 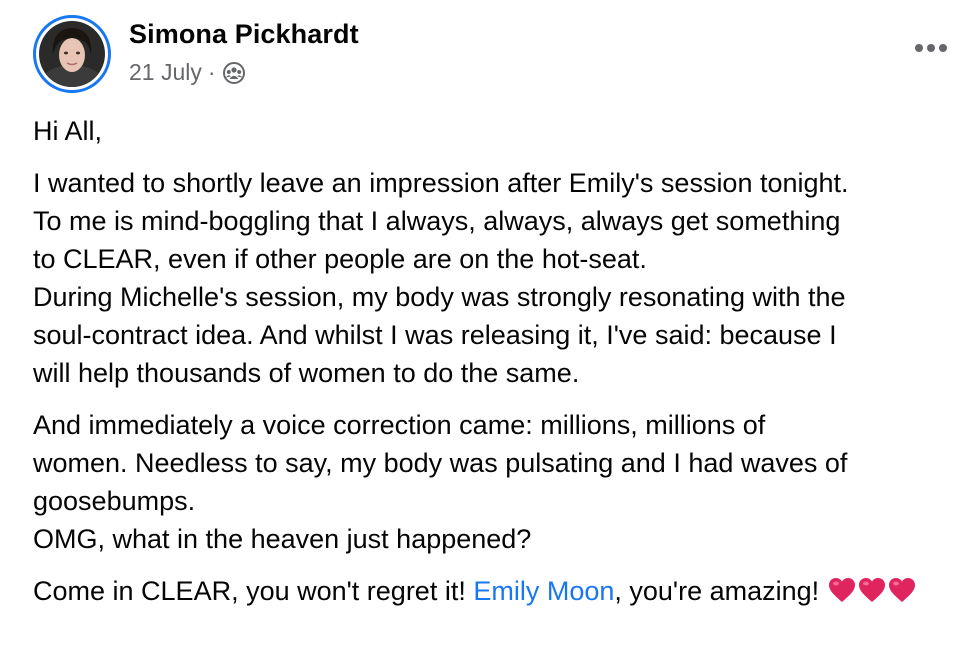 I want to click on post-header: Simona Pickhardt 21 July ·, so click(x=493, y=55).